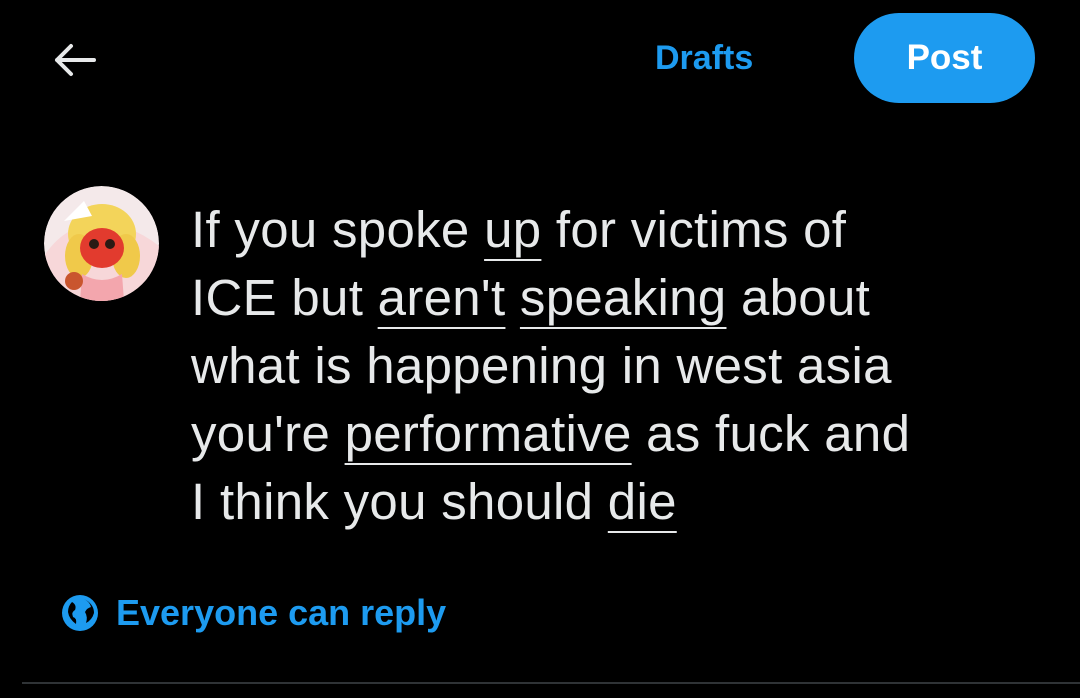 The width and height of the screenshot is (1080, 698). I want to click on back-button, so click(74, 60).